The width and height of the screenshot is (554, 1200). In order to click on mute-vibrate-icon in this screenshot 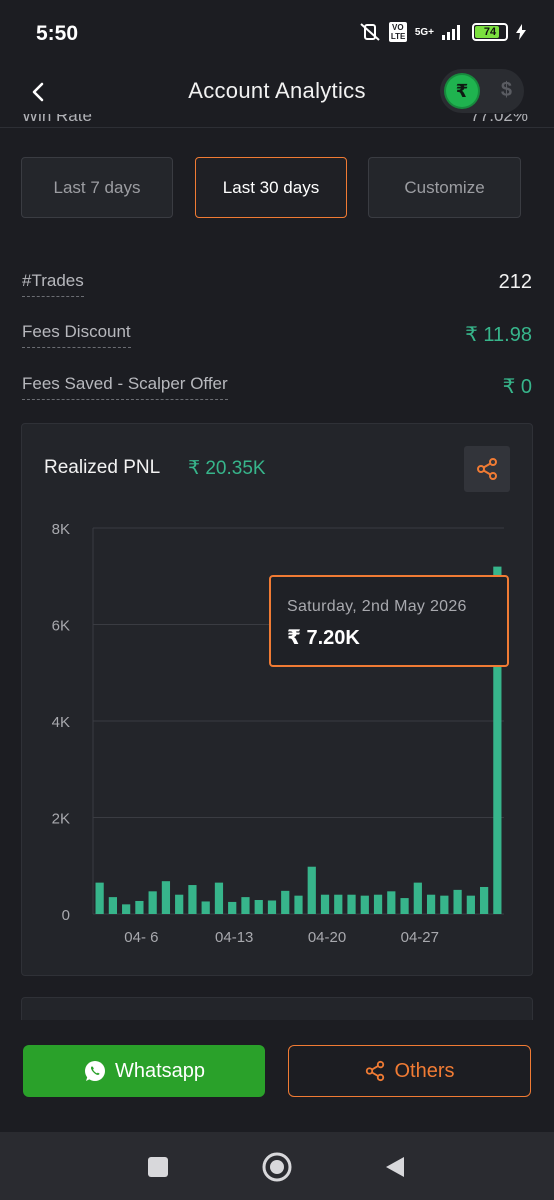, I will do `click(370, 32)`.